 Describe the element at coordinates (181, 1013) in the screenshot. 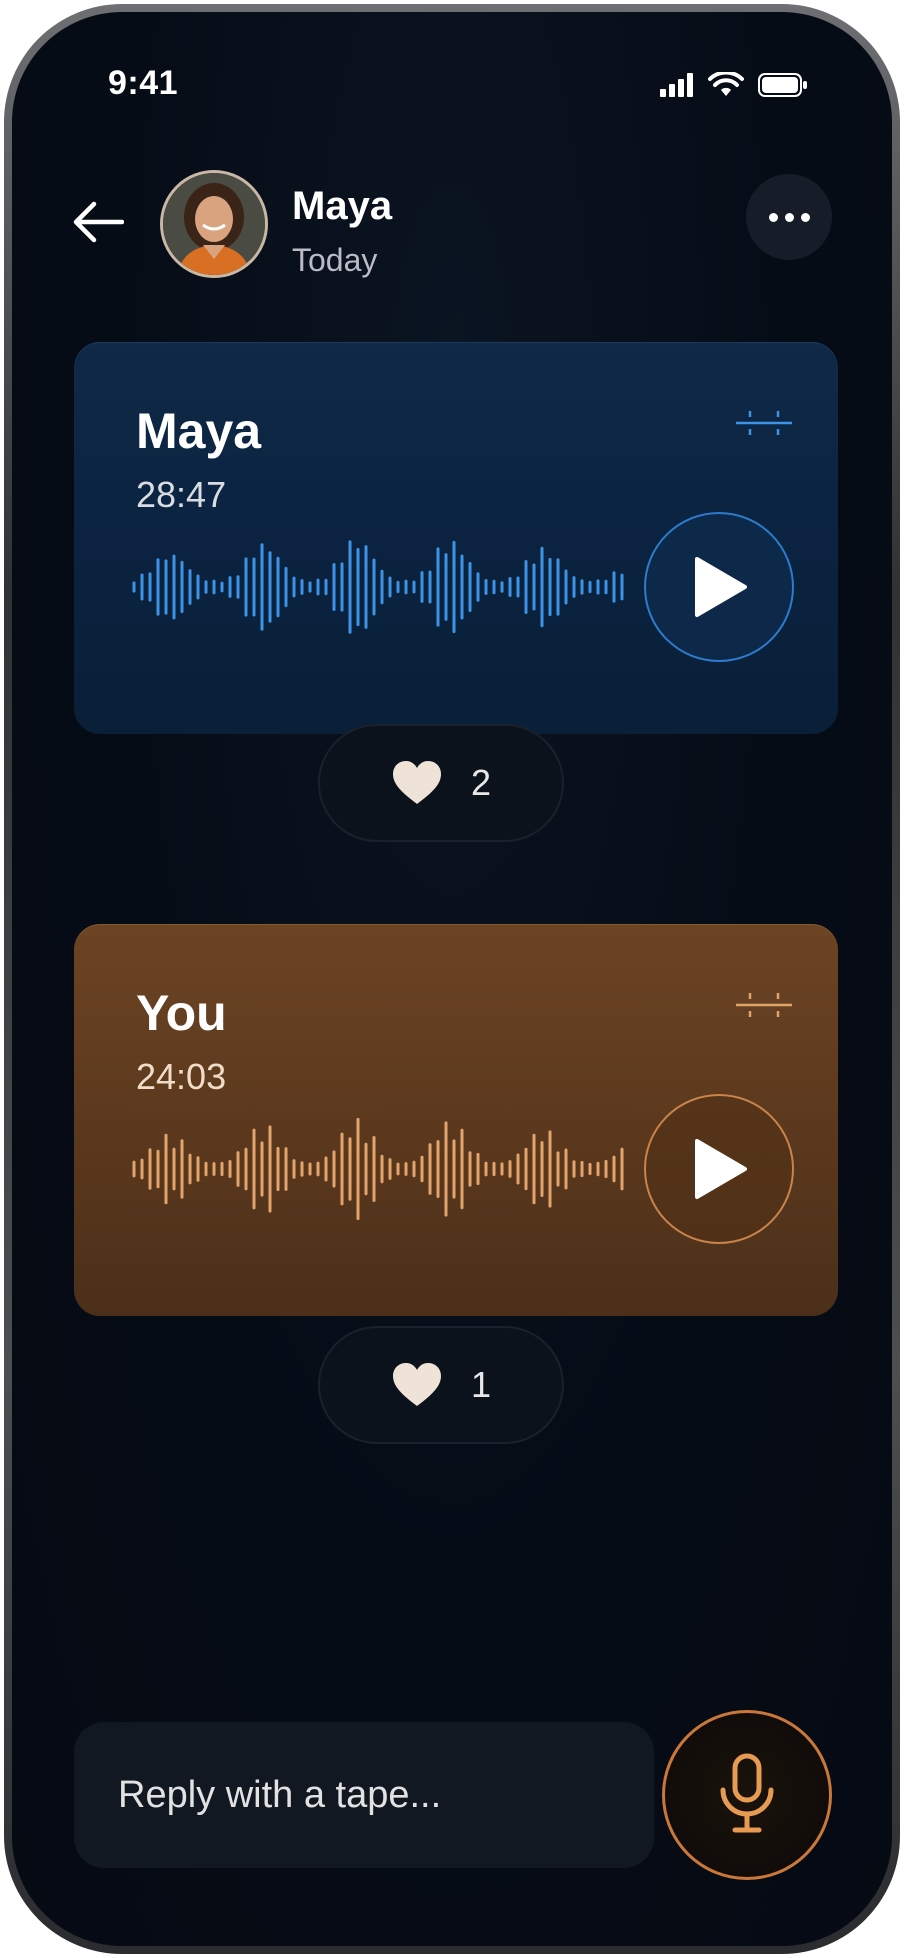

I see `tape-sender: You` at that location.